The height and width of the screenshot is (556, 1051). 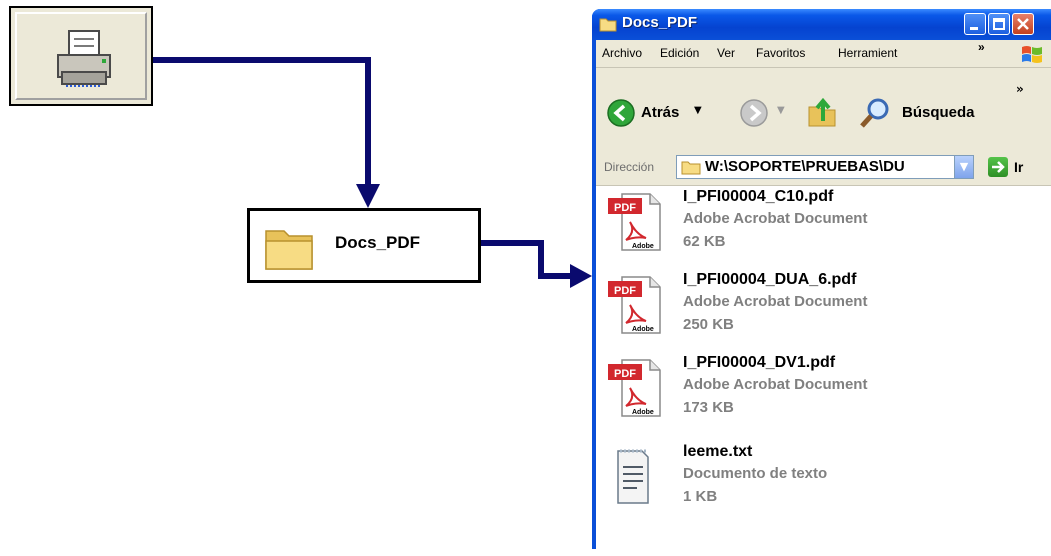 What do you see at coordinates (759, 362) in the screenshot?
I see `file-name: I_PFI00004_DV1.pdf` at bounding box center [759, 362].